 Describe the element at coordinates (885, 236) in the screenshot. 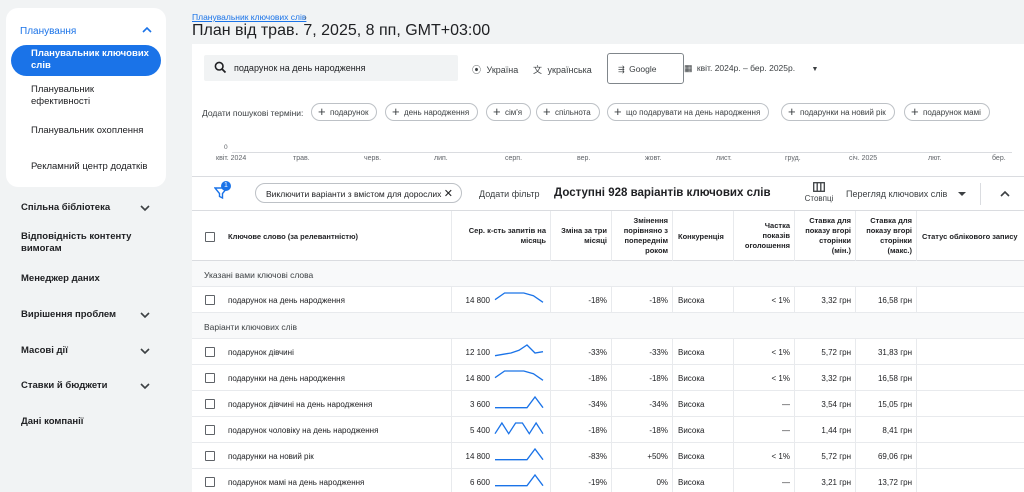

I see `col-bid-high: Ставка для показу вгорі сторінки (макс.)` at that location.